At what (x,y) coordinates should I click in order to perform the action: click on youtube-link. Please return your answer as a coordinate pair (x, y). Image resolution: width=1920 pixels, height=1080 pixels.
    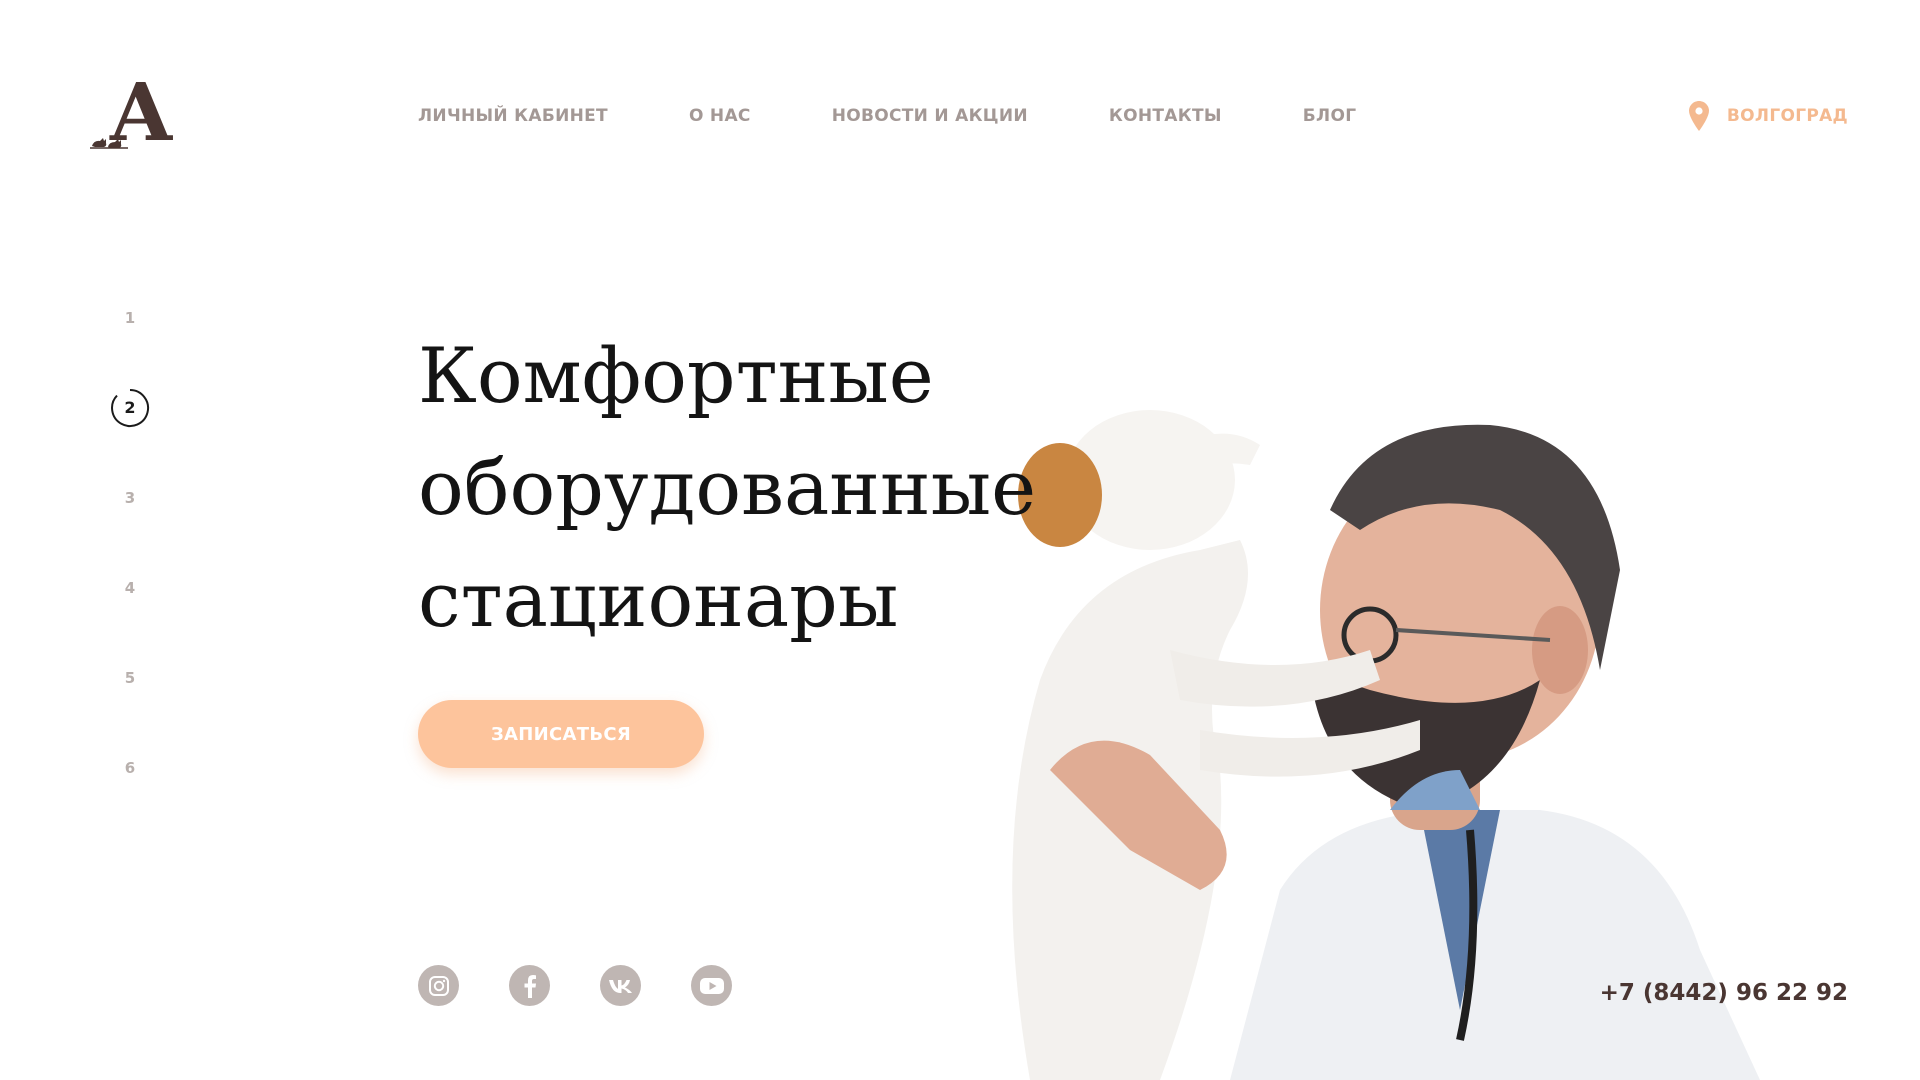
    Looking at the image, I should click on (711, 985).